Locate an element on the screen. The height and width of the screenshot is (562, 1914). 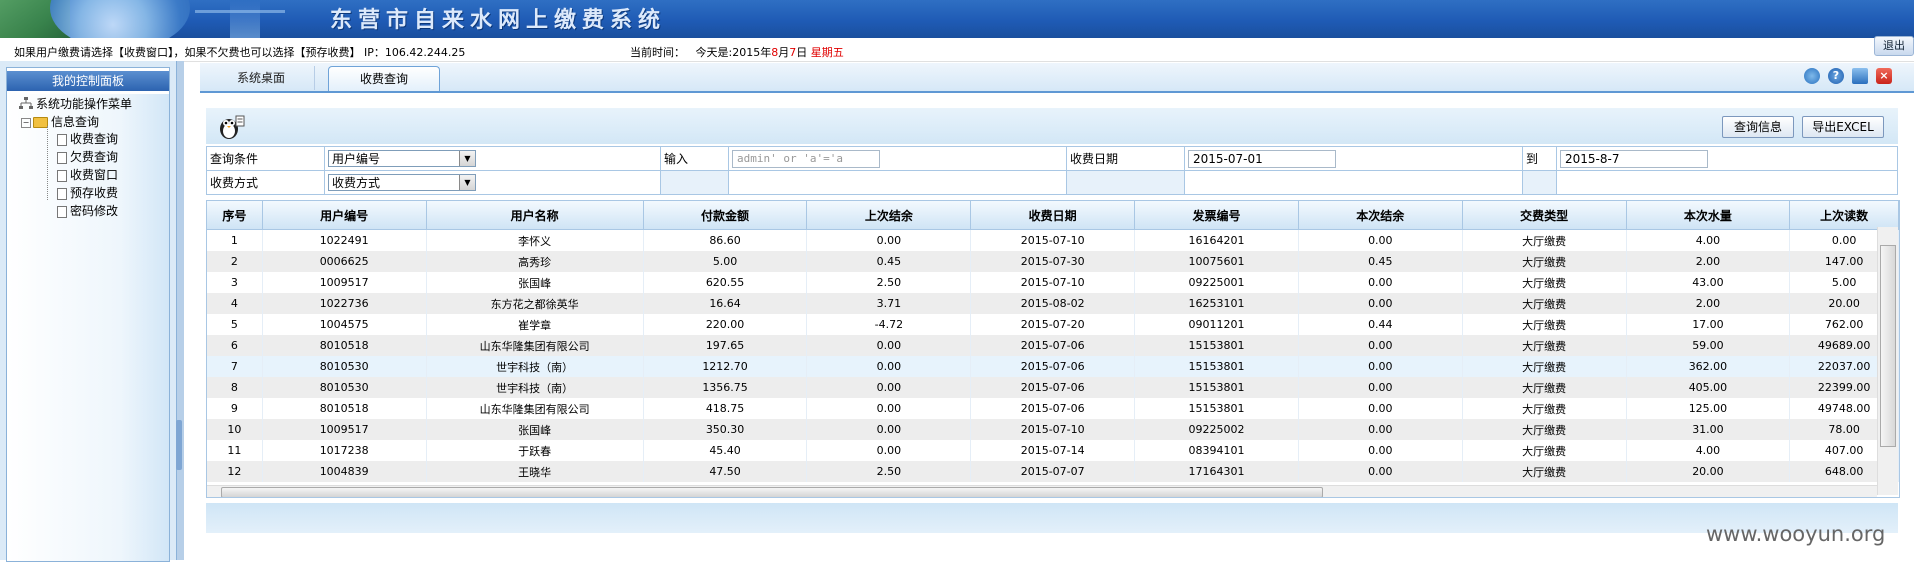
panel-splitter is located at coordinates (180, 310).